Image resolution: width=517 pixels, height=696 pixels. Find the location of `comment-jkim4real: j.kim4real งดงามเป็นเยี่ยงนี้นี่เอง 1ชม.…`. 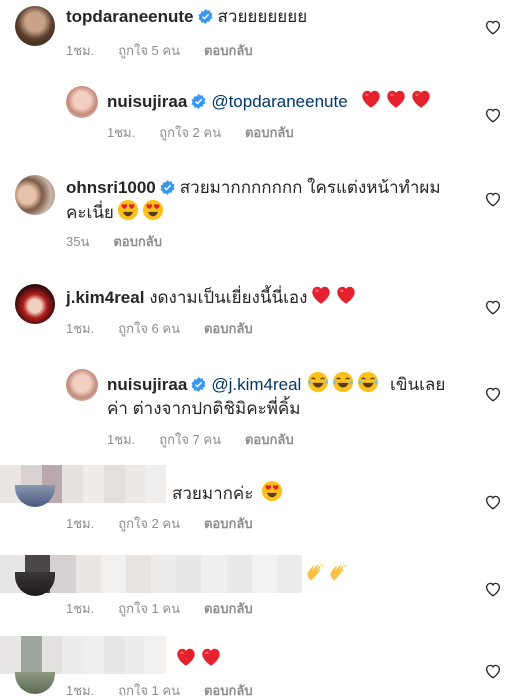

comment-jkim4real: j.kim4real งดงามเป็นเยี่ยงนี้นี่เอง 1ชม.… is located at coordinates (258, 320).